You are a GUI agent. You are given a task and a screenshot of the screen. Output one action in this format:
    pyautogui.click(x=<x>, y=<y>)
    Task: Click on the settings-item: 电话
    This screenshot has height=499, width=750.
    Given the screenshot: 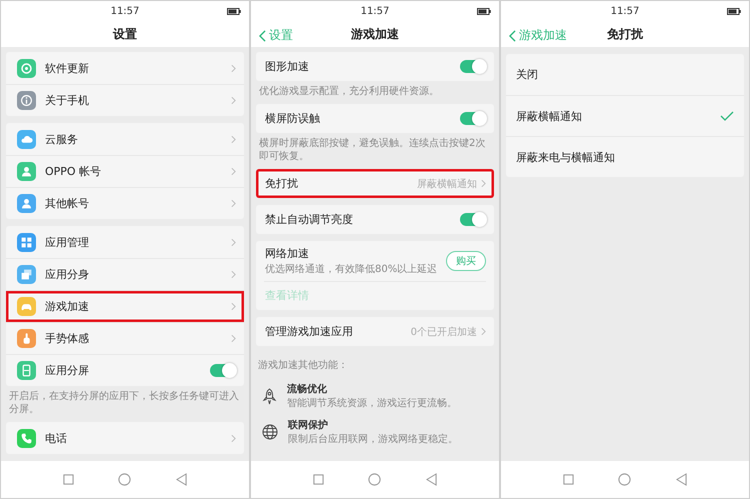 What is the action you would take?
    pyautogui.click(x=125, y=438)
    